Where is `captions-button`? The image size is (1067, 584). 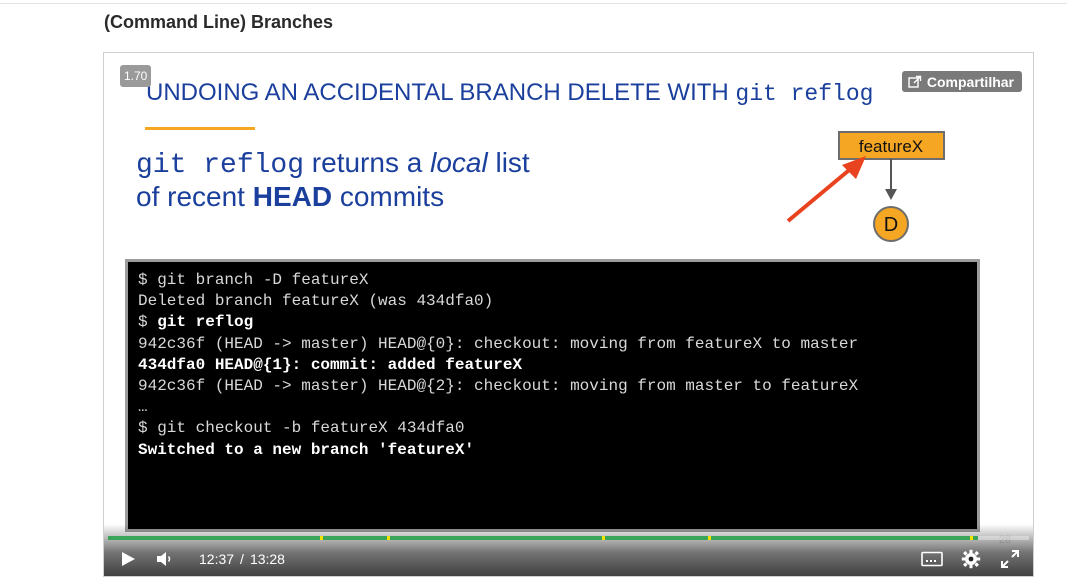 captions-button is located at coordinates (932, 559).